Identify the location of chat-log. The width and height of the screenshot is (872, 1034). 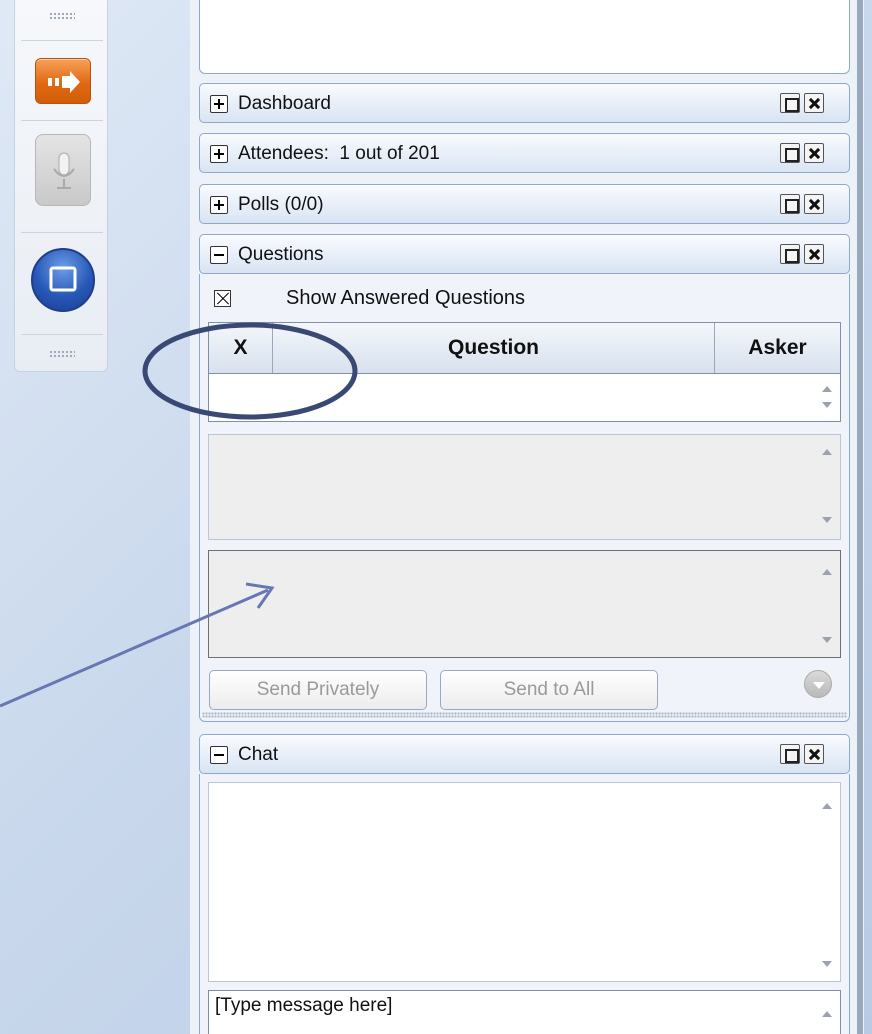
(524, 882).